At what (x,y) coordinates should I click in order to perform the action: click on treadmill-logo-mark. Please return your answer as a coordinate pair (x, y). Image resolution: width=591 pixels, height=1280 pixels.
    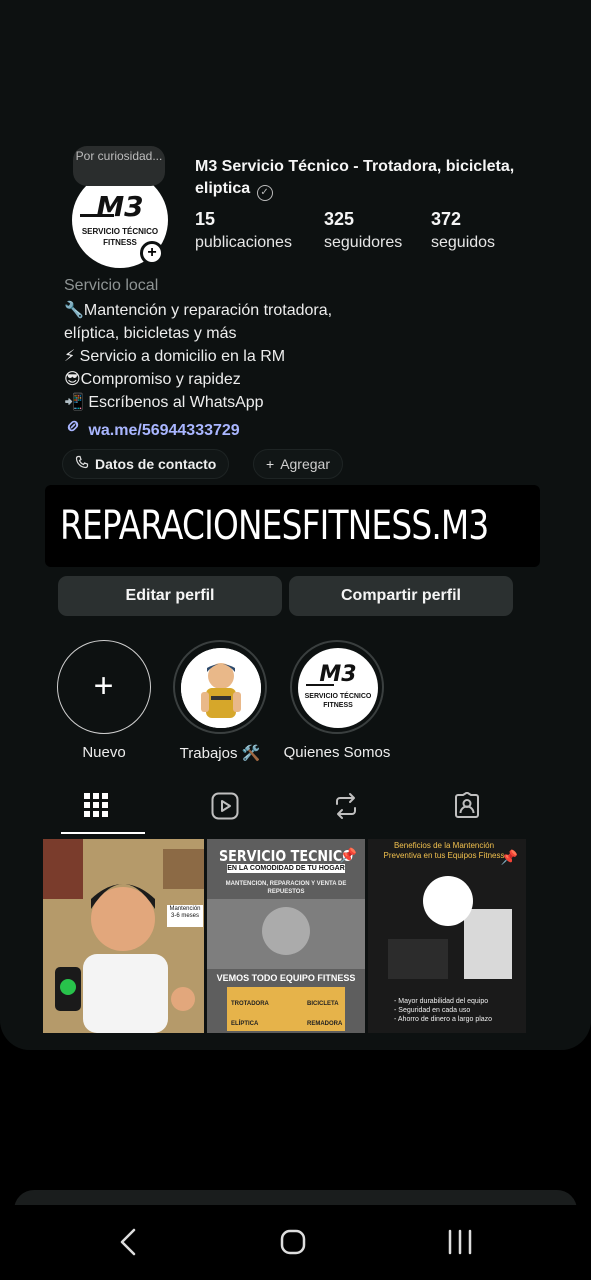
    Looking at the image, I should click on (320, 685).